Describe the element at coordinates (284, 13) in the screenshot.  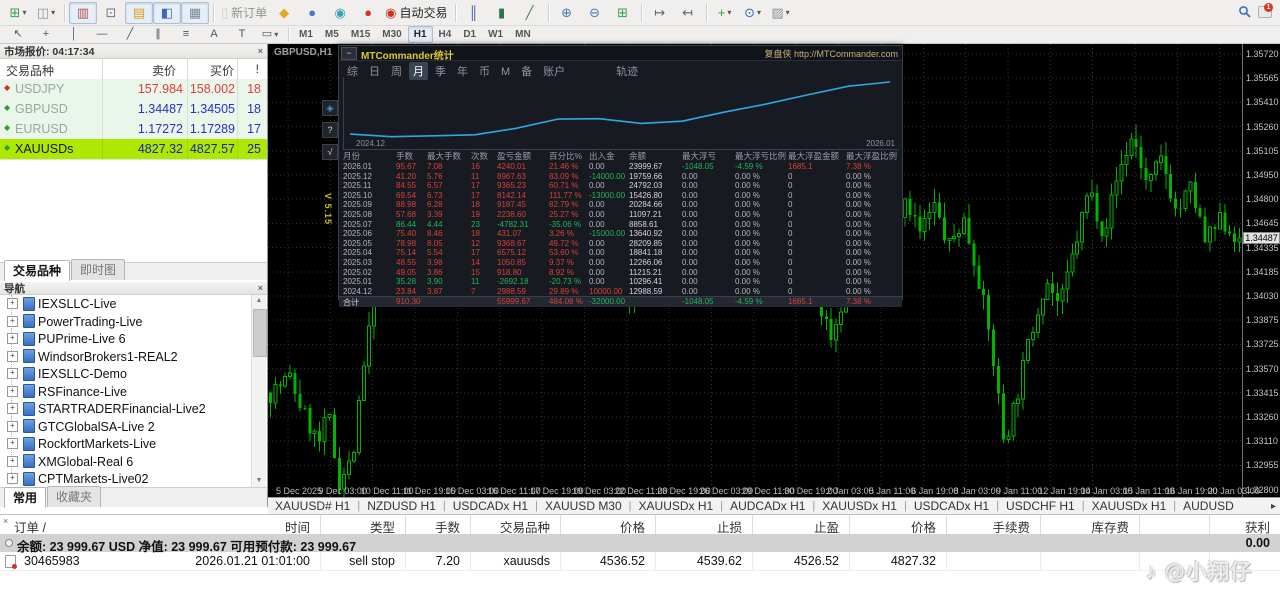
I see `metaeditor-button: ◆` at that location.